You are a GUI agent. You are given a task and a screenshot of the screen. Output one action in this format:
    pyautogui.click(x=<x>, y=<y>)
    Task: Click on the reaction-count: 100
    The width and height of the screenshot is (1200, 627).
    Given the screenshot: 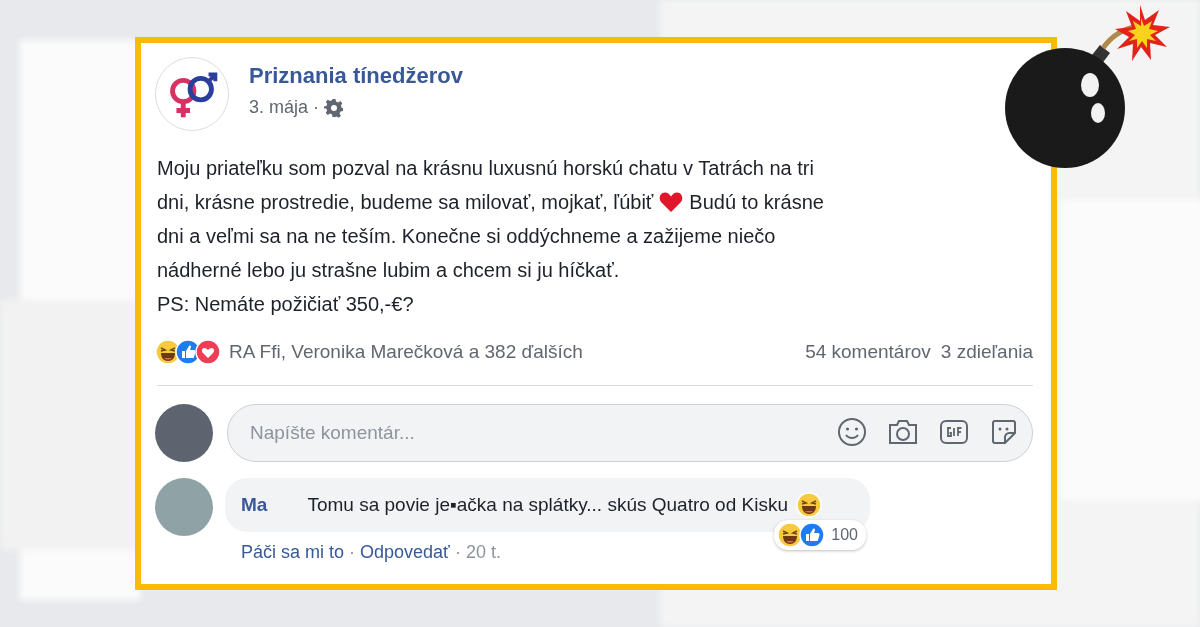 What is the action you would take?
    pyautogui.click(x=844, y=535)
    